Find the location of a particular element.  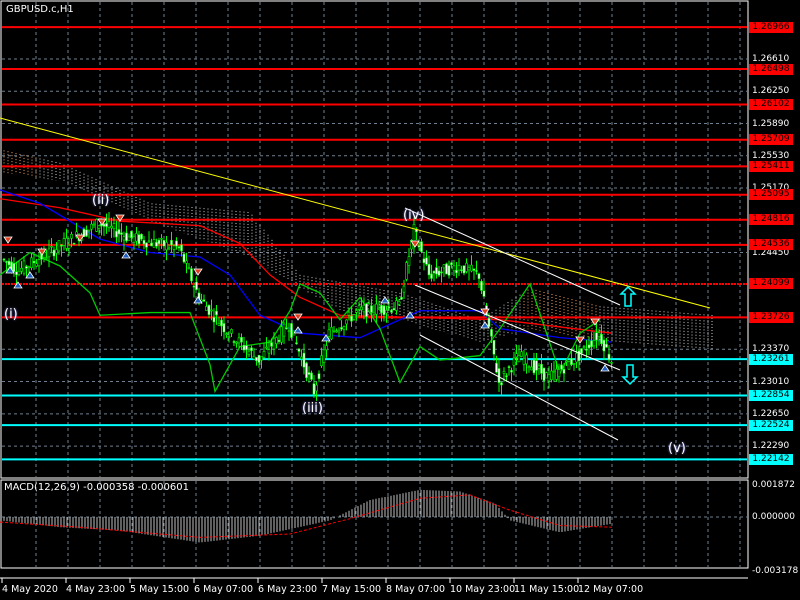

time-axis-label: 12 May 07:00 is located at coordinates (611, 589).